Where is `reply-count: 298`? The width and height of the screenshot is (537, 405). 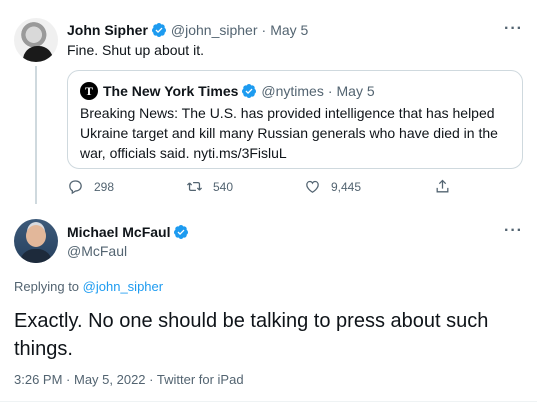 reply-count: 298 is located at coordinates (104, 186).